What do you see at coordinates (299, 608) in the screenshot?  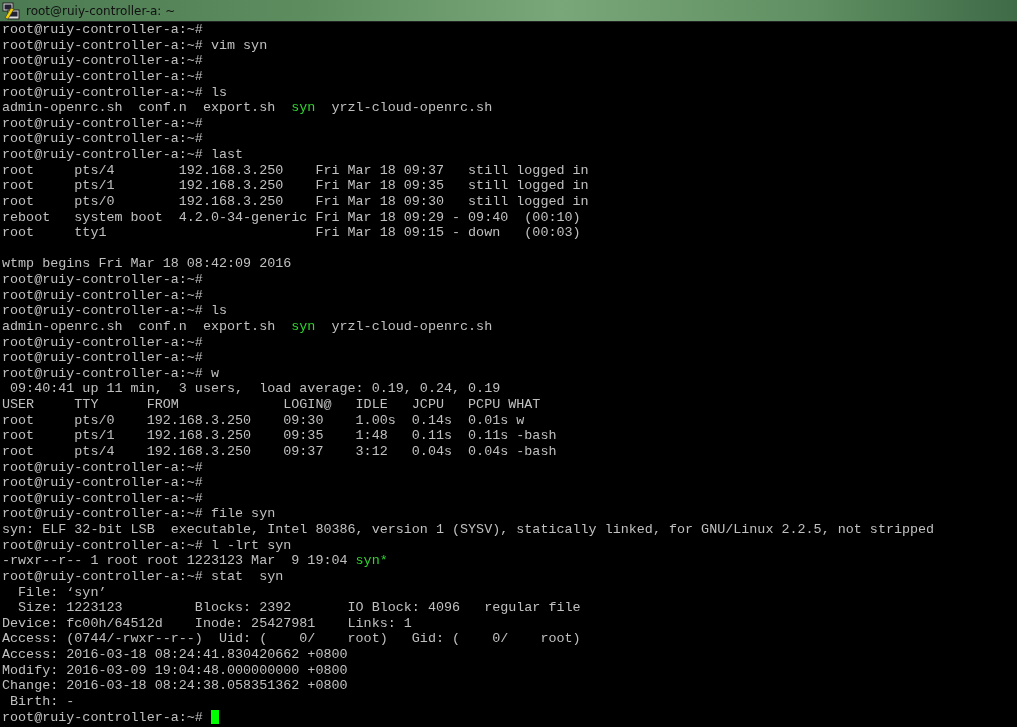 I see `terminal-line: Size: 1223123 Blocks: 2392 IO Block: 4096 regular file` at bounding box center [299, 608].